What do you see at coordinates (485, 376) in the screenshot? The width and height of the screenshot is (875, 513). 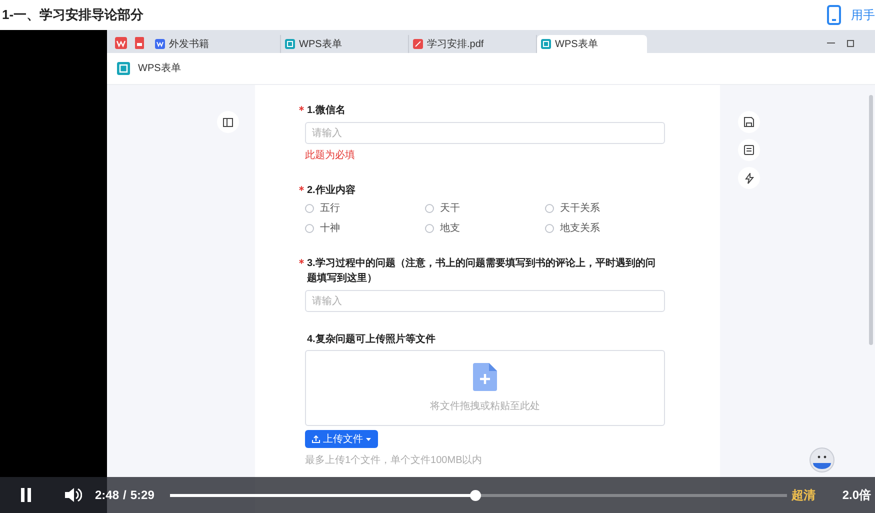 I see `file-add-icon` at bounding box center [485, 376].